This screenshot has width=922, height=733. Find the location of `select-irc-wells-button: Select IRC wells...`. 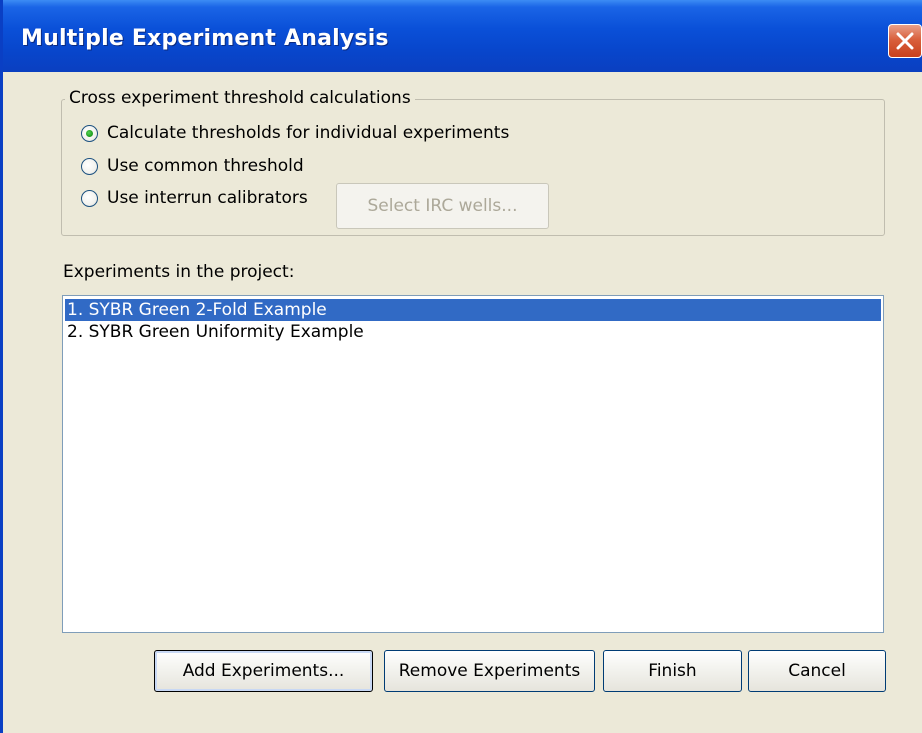

select-irc-wells-button: Select IRC wells... is located at coordinates (442, 206).